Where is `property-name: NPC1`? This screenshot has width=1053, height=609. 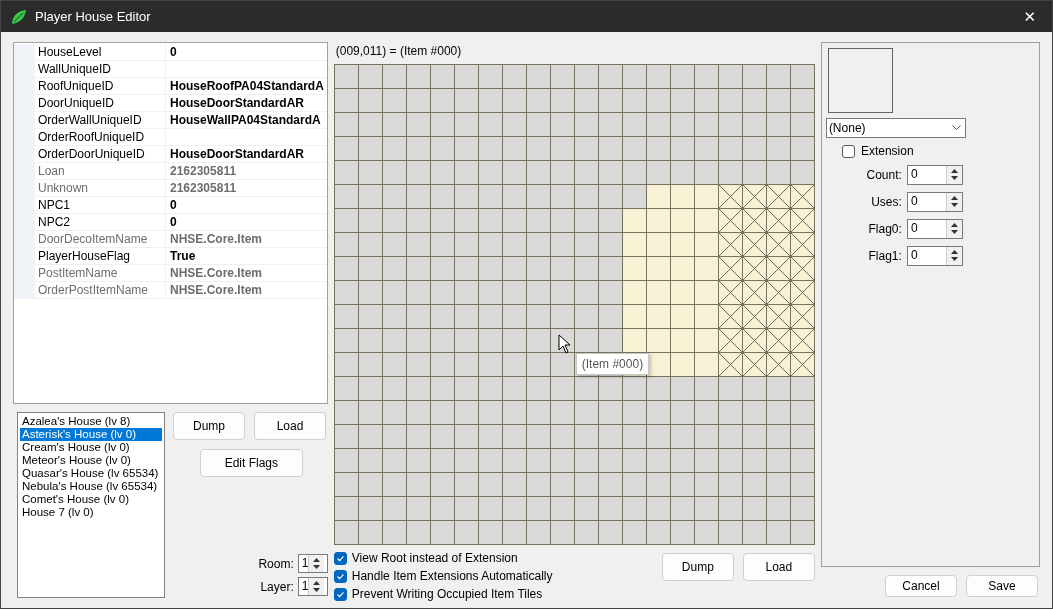 property-name: NPC1 is located at coordinates (100, 205).